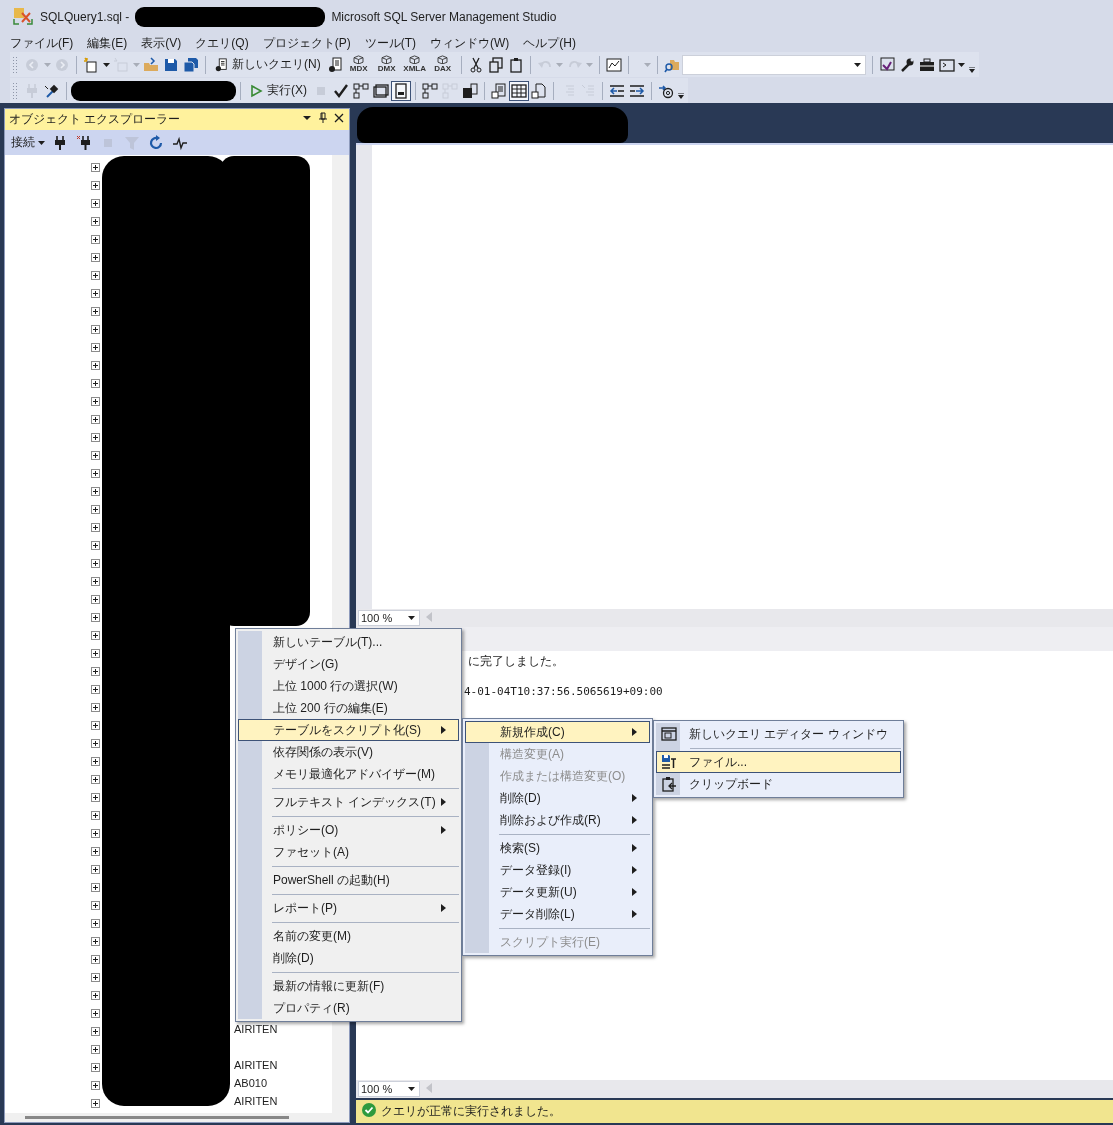 The width and height of the screenshot is (1113, 1125). Describe the element at coordinates (444, 17) in the screenshot. I see `window-title: Microsoft SQL Server Management Studio` at that location.